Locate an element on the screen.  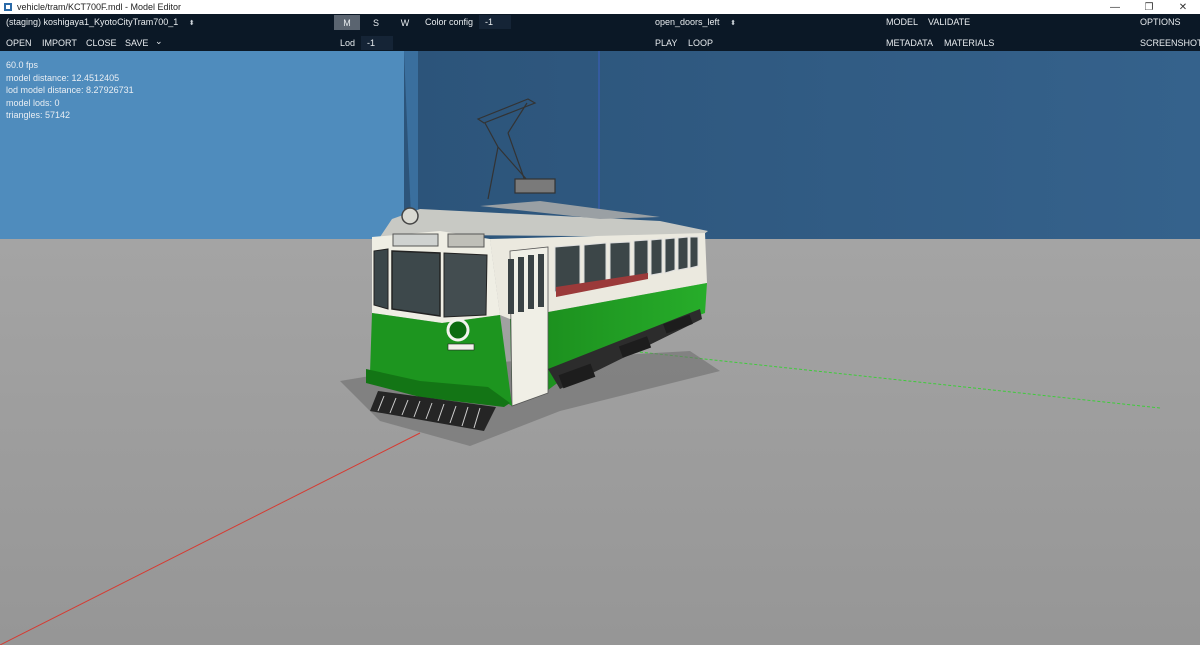
maximize-button: ❐ is located at coordinates (1149, 7).